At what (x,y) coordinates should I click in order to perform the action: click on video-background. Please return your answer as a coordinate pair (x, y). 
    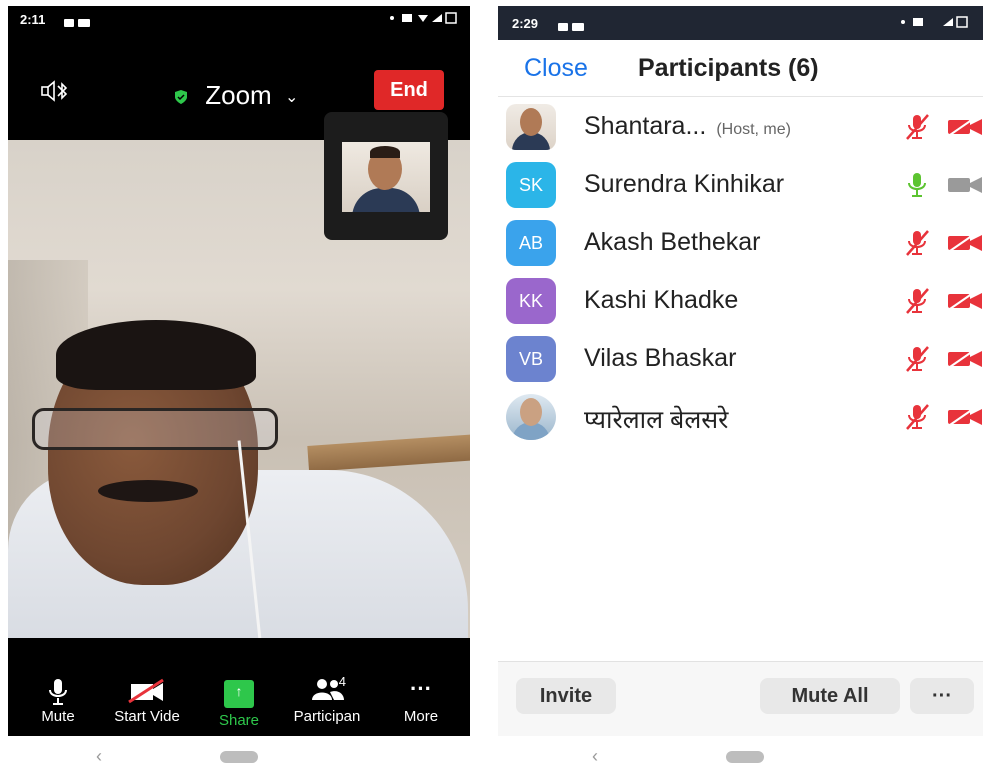
    Looking at the image, I should click on (388, 453).